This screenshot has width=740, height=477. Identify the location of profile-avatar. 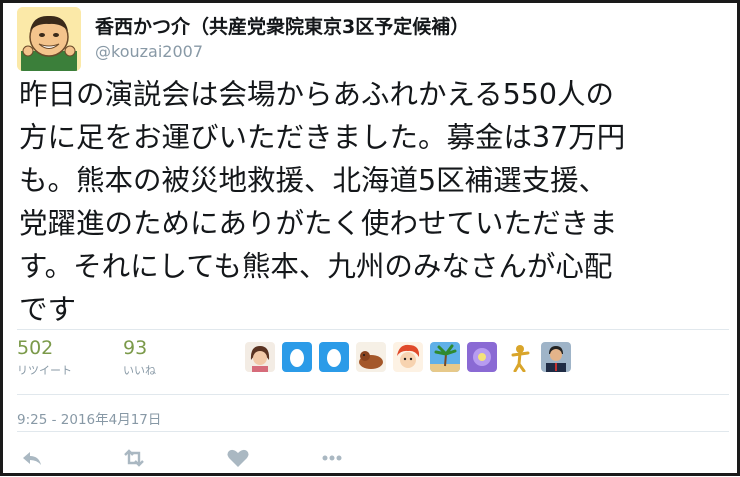
(49, 39).